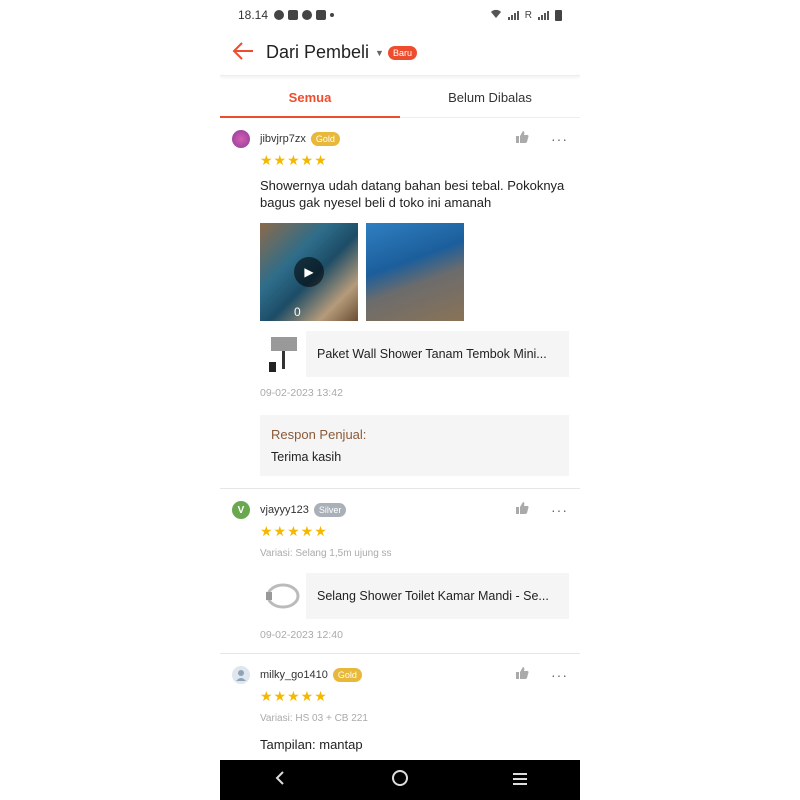 The image size is (800, 800). Describe the element at coordinates (326, 553) in the screenshot. I see `product-variation: Variasi: Selang 1,5m ujung ss` at that location.